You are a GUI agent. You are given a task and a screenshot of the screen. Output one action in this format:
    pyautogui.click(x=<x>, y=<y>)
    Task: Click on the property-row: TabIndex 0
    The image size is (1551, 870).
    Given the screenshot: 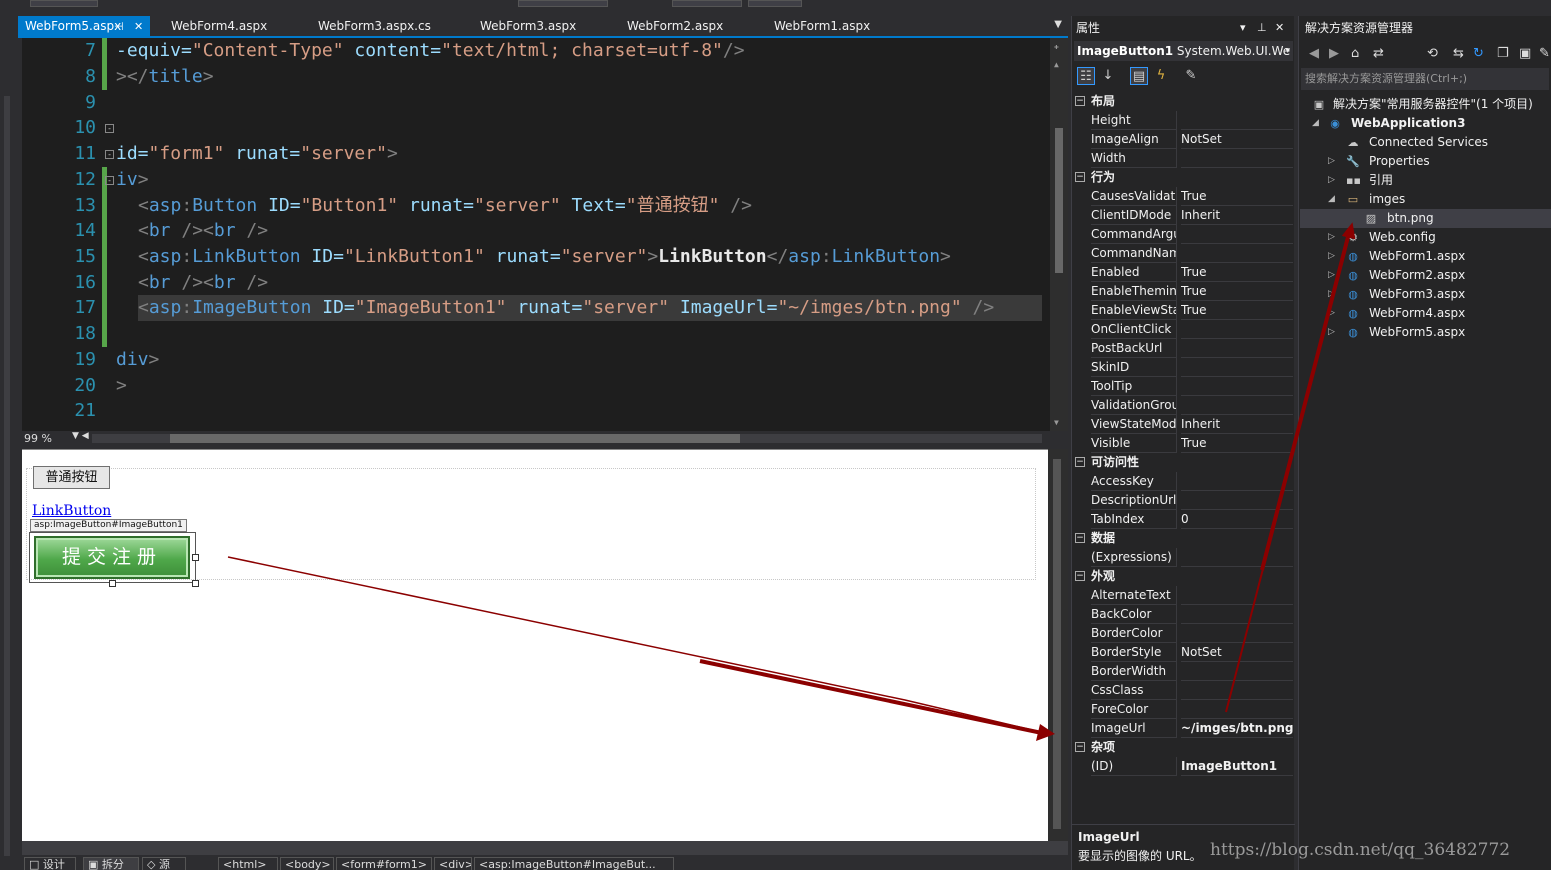 What is the action you would take?
    pyautogui.click(x=1182, y=519)
    